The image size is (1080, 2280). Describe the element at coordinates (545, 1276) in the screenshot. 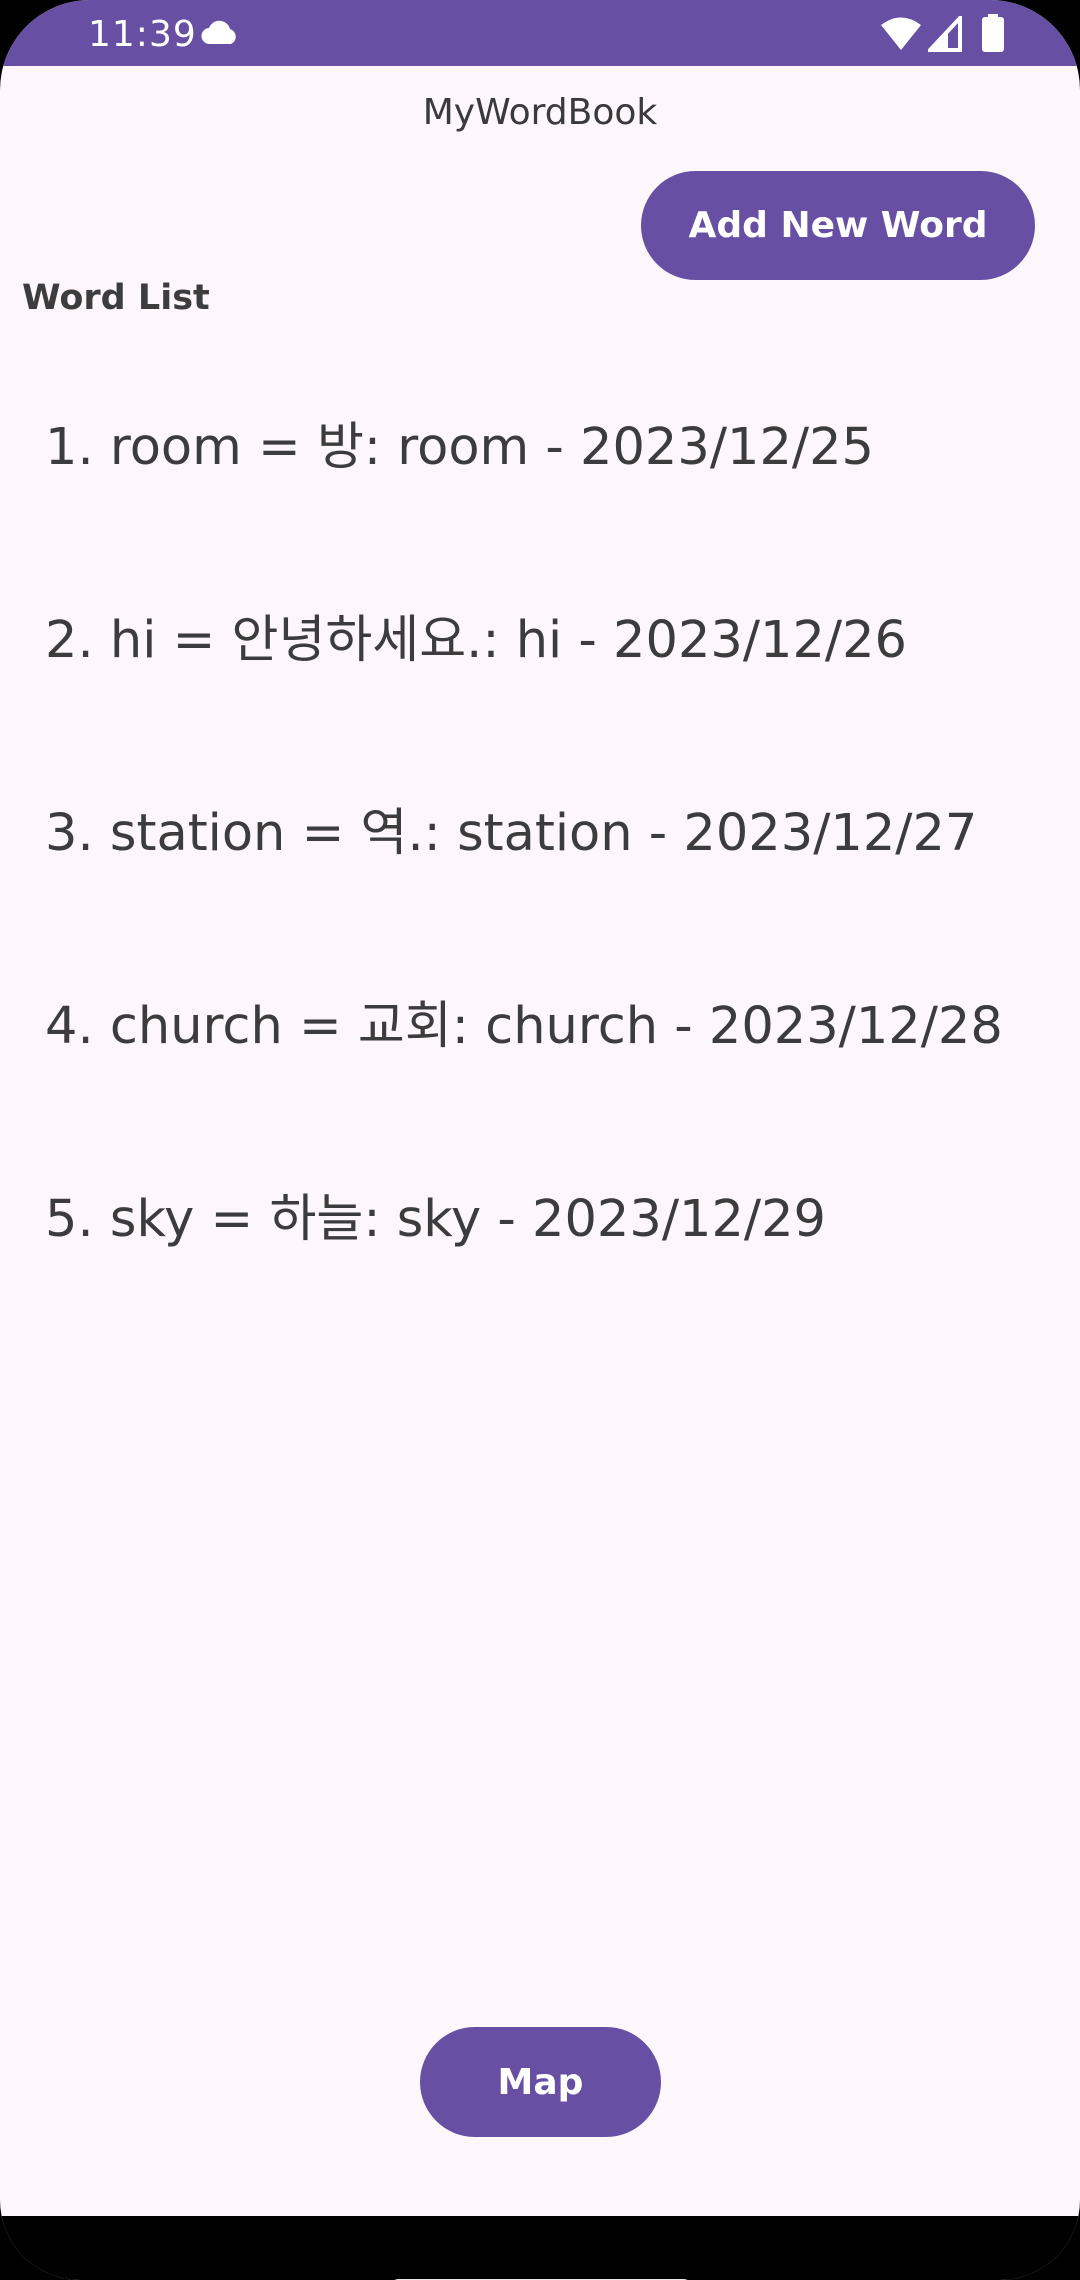

I see `word-list-item: 5. sky = 하늘: sky - 2023/12/29` at that location.